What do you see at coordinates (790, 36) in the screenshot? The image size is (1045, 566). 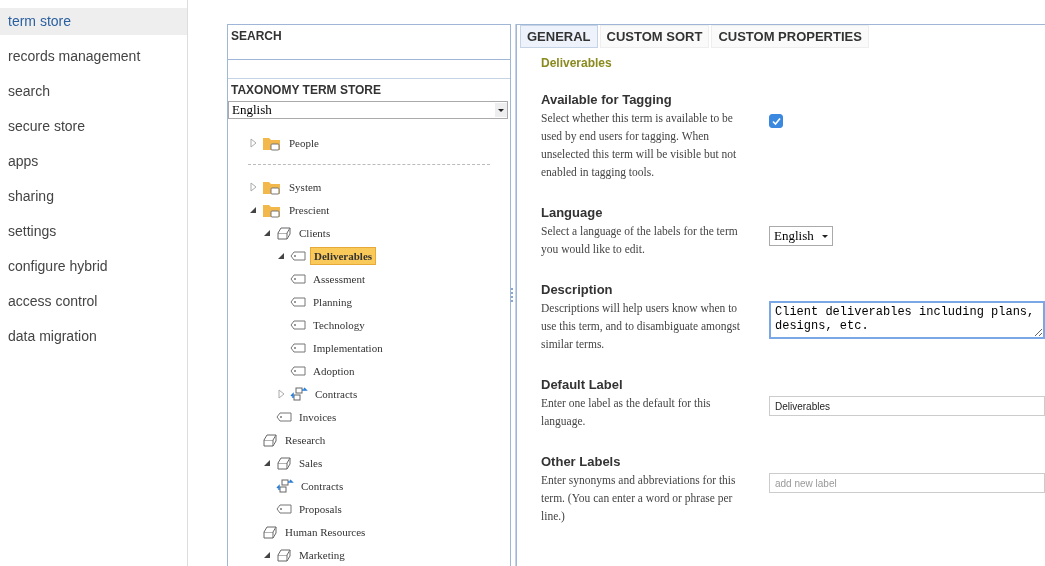 I see `tab: CUSTOM PROPERTIES` at bounding box center [790, 36].